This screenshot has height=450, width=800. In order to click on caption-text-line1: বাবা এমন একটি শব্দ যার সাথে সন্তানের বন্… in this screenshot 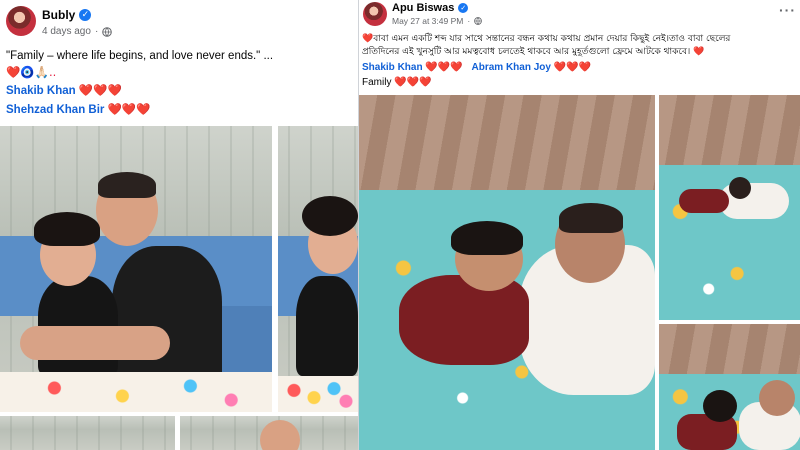, I will do `click(552, 39)`.